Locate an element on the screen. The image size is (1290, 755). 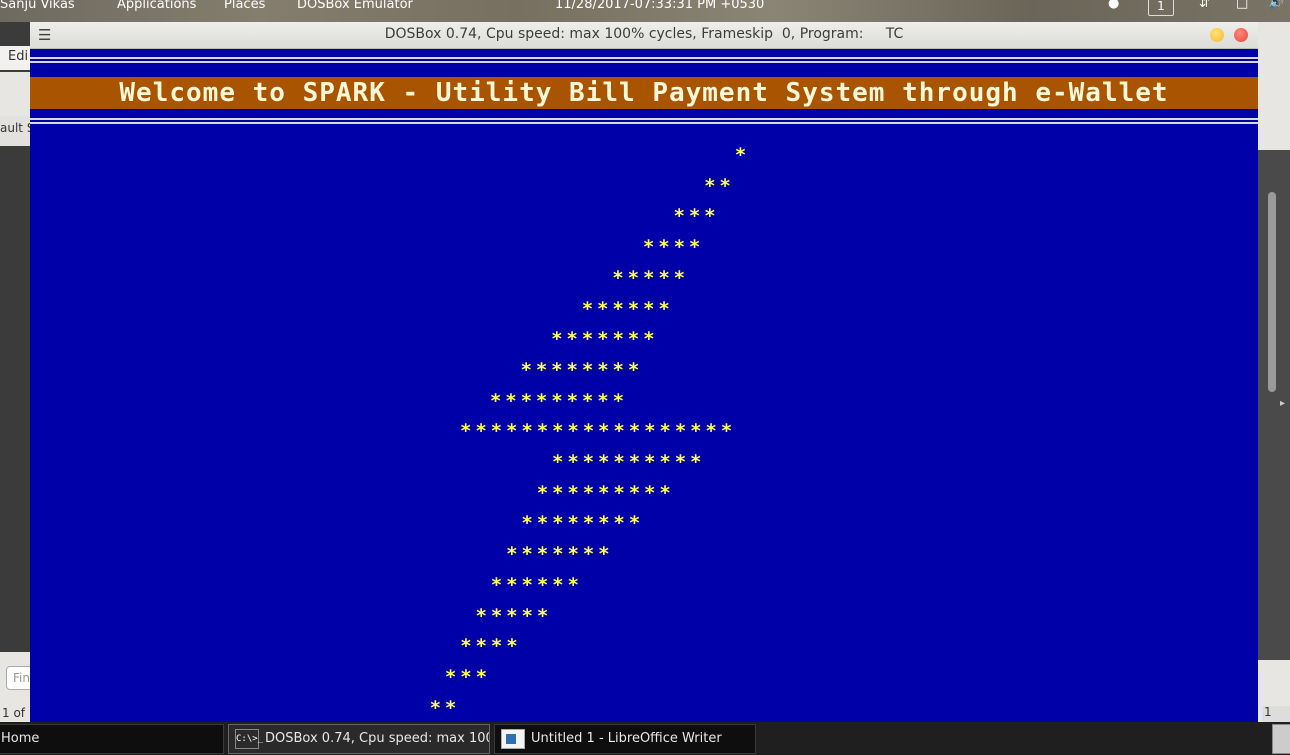
clock: 11/28/2017-07:33:31 PM +0530 is located at coordinates (659, 6).